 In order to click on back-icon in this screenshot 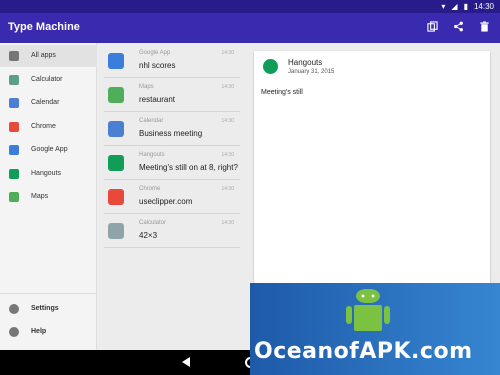, I will do `click(186, 362)`.